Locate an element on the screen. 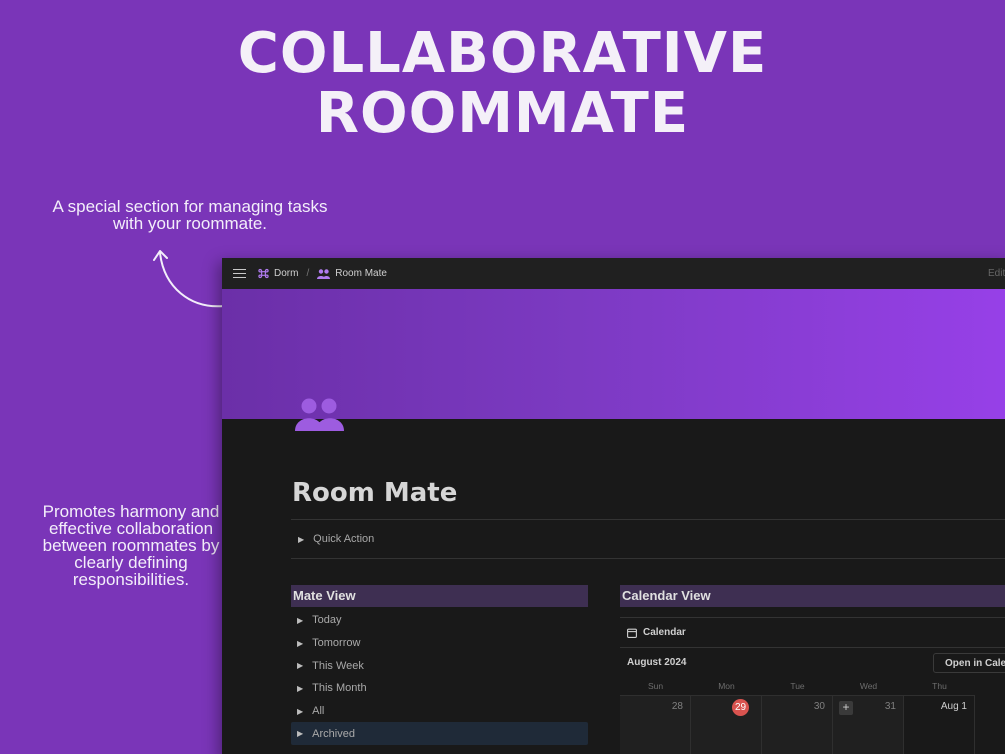 The image size is (1005, 754). breadcrumb-room-mate: Room Mate is located at coordinates (352, 273).